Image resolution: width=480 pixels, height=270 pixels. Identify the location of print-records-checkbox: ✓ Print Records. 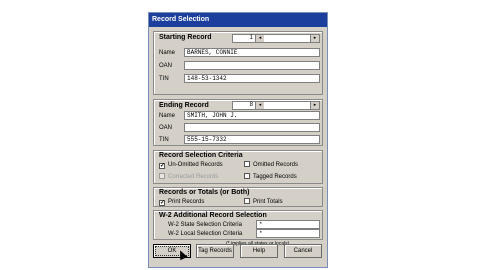
(181, 202).